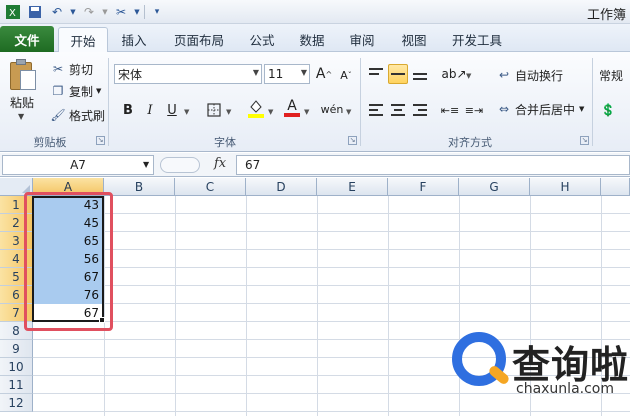  Describe the element at coordinates (504, 75) in the screenshot. I see `wrap-text-icon: ↩` at that location.